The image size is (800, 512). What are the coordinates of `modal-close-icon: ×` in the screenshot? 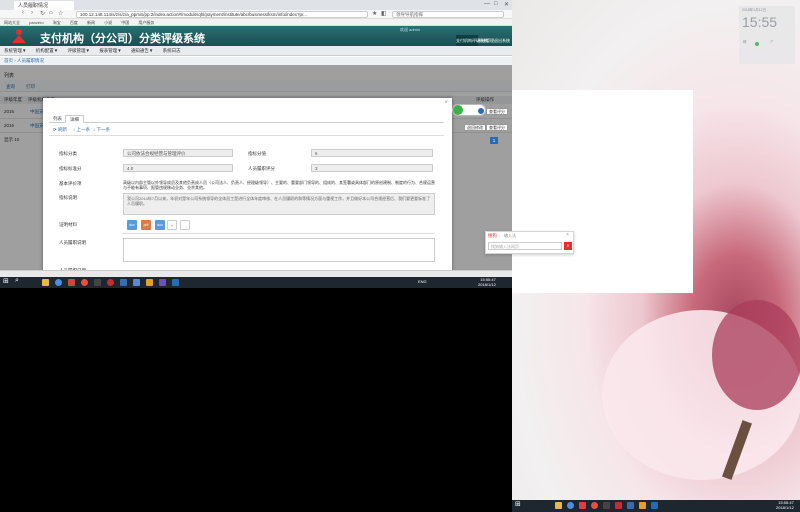 It's located at (446, 103).